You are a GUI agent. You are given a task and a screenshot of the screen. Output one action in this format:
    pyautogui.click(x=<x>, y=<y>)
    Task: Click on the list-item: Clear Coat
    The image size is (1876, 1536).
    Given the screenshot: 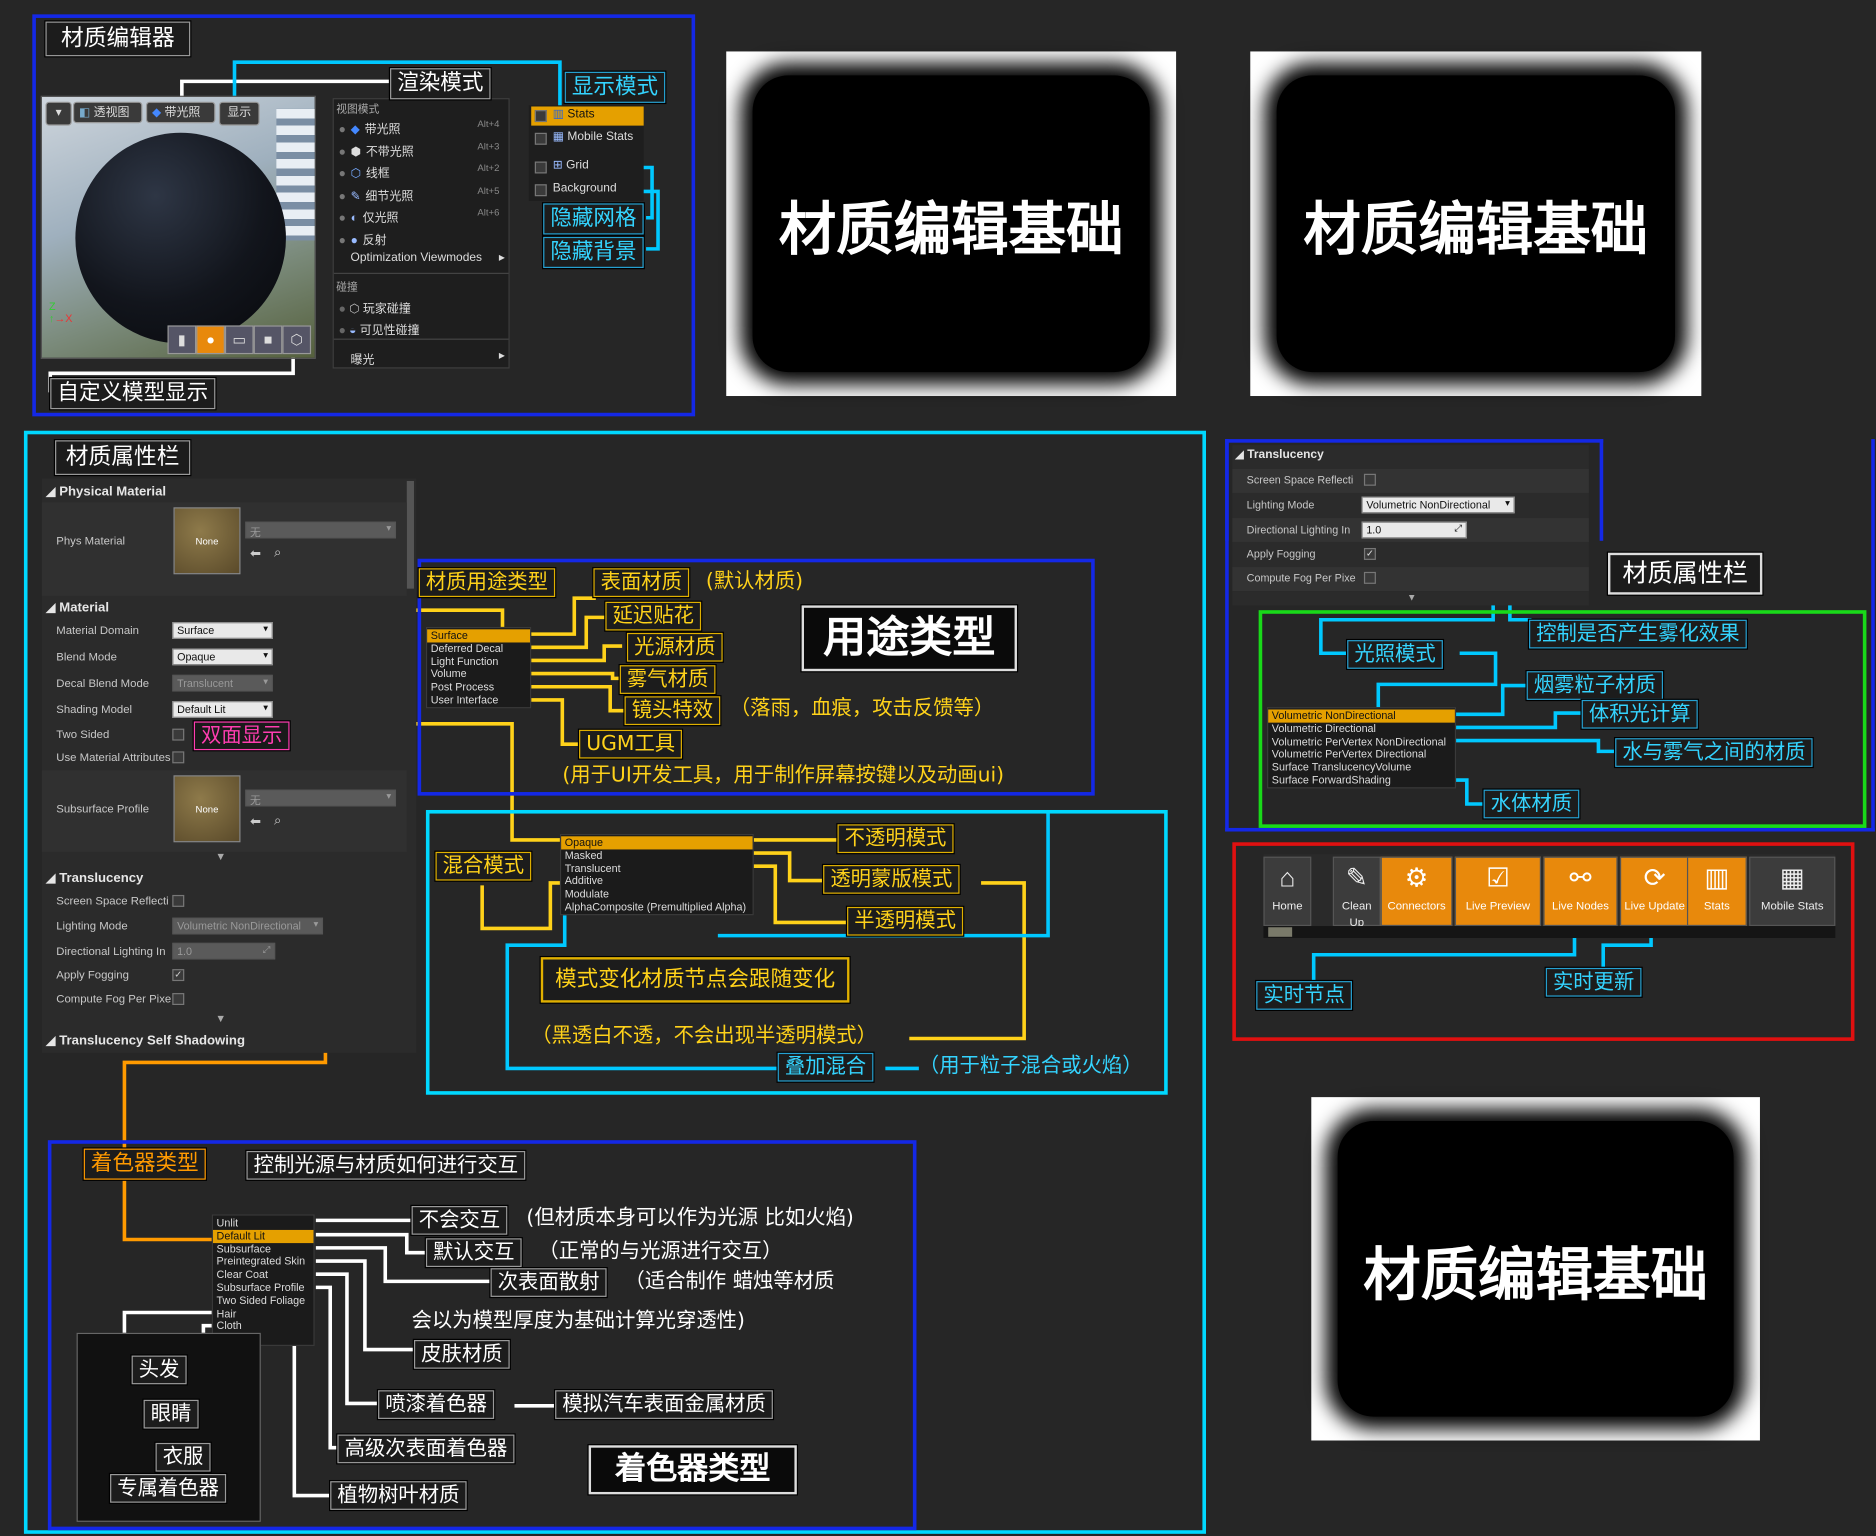 What is the action you would take?
    pyautogui.click(x=263, y=1274)
    